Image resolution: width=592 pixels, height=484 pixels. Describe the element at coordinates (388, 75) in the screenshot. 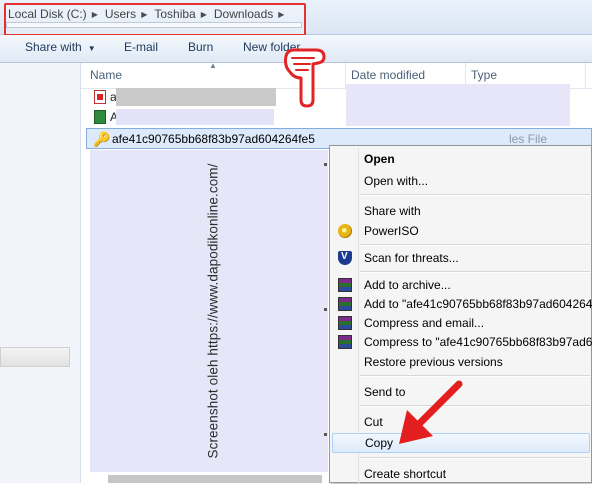

I see `column-date-modified: Date modified` at that location.